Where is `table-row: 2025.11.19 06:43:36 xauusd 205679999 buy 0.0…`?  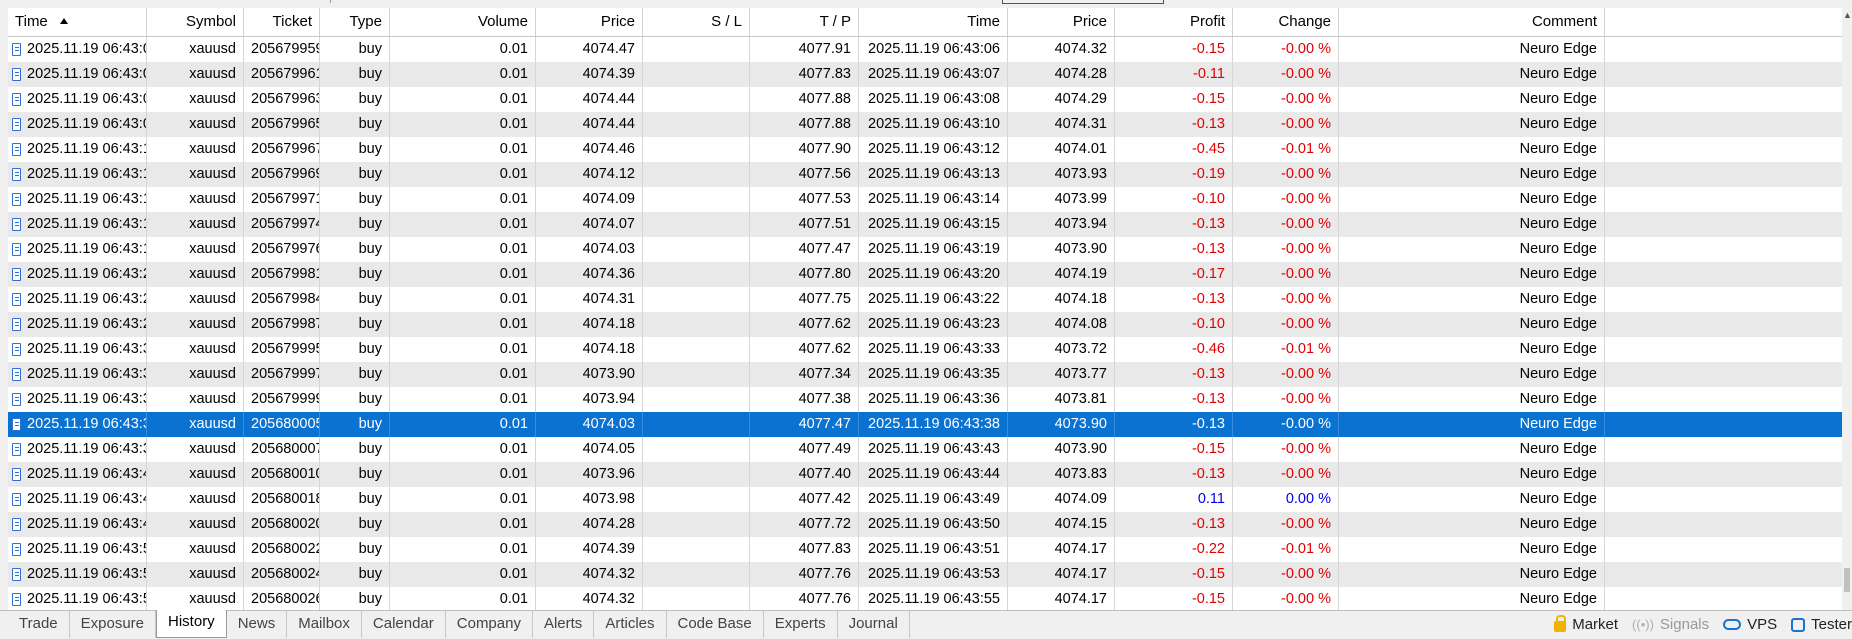
table-row: 2025.11.19 06:43:36 xauusd 205679999 buy 0.0… is located at coordinates (925, 399).